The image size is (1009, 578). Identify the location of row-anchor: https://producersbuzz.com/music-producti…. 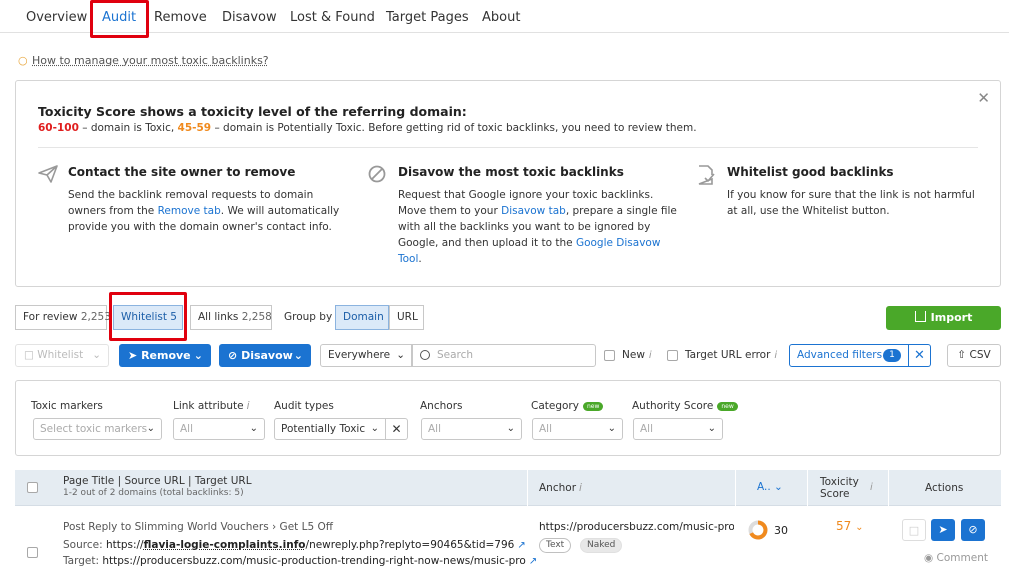
(636, 527).